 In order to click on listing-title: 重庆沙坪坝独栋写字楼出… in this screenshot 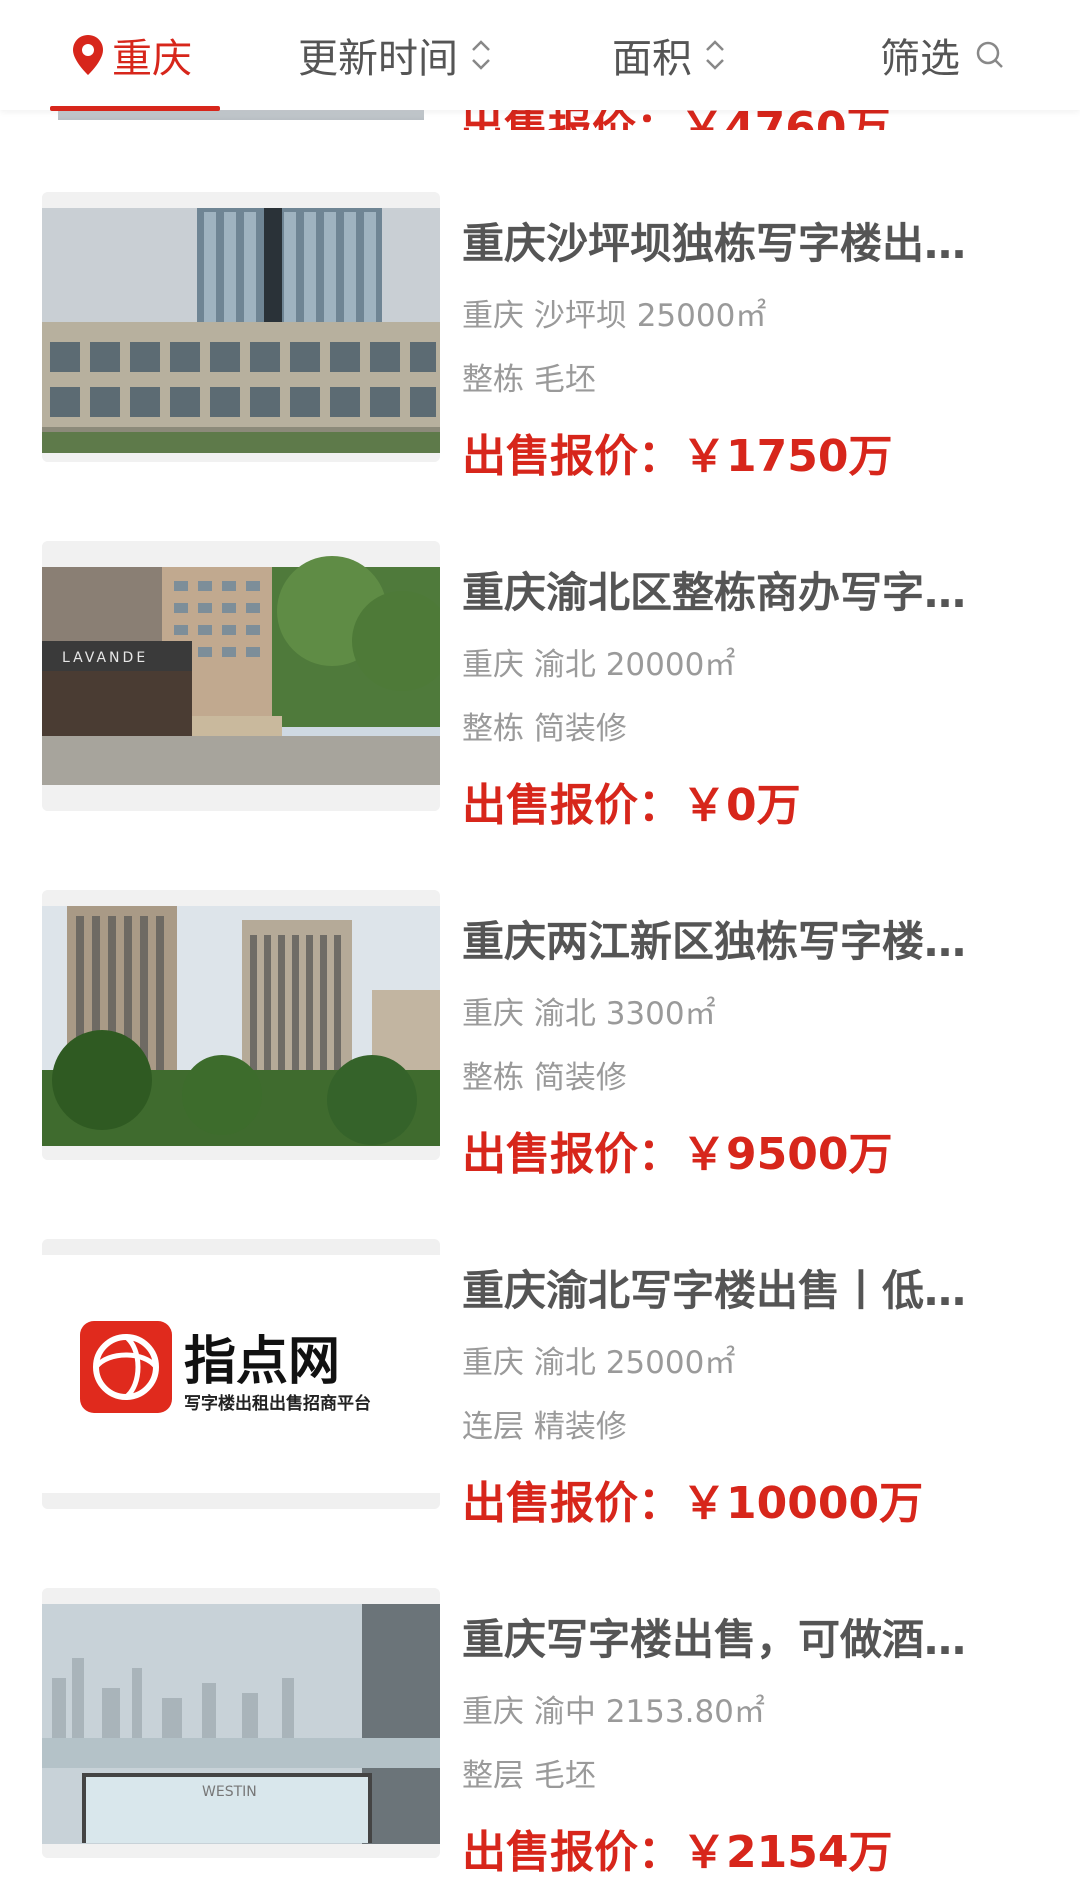, I will do `click(732, 240)`.